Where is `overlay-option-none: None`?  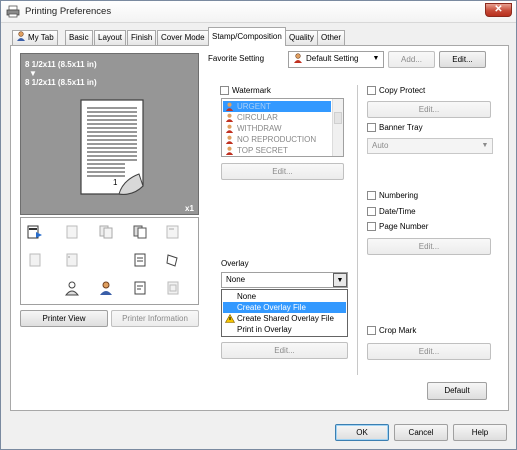 overlay-option-none: None is located at coordinates (284, 296).